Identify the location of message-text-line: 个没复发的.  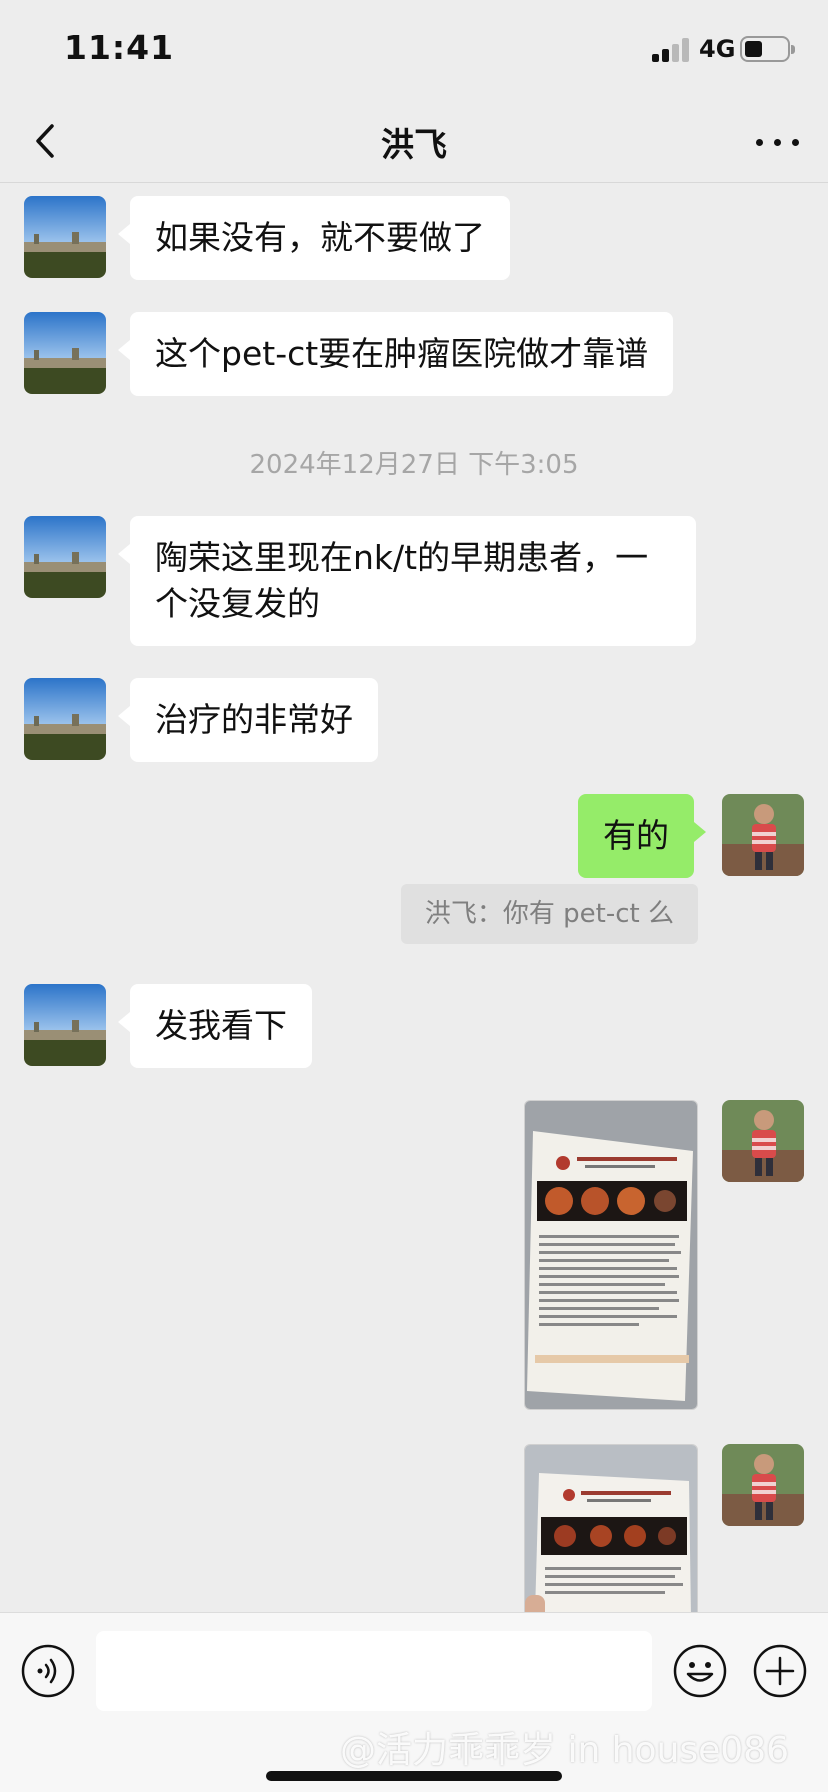
(237, 603).